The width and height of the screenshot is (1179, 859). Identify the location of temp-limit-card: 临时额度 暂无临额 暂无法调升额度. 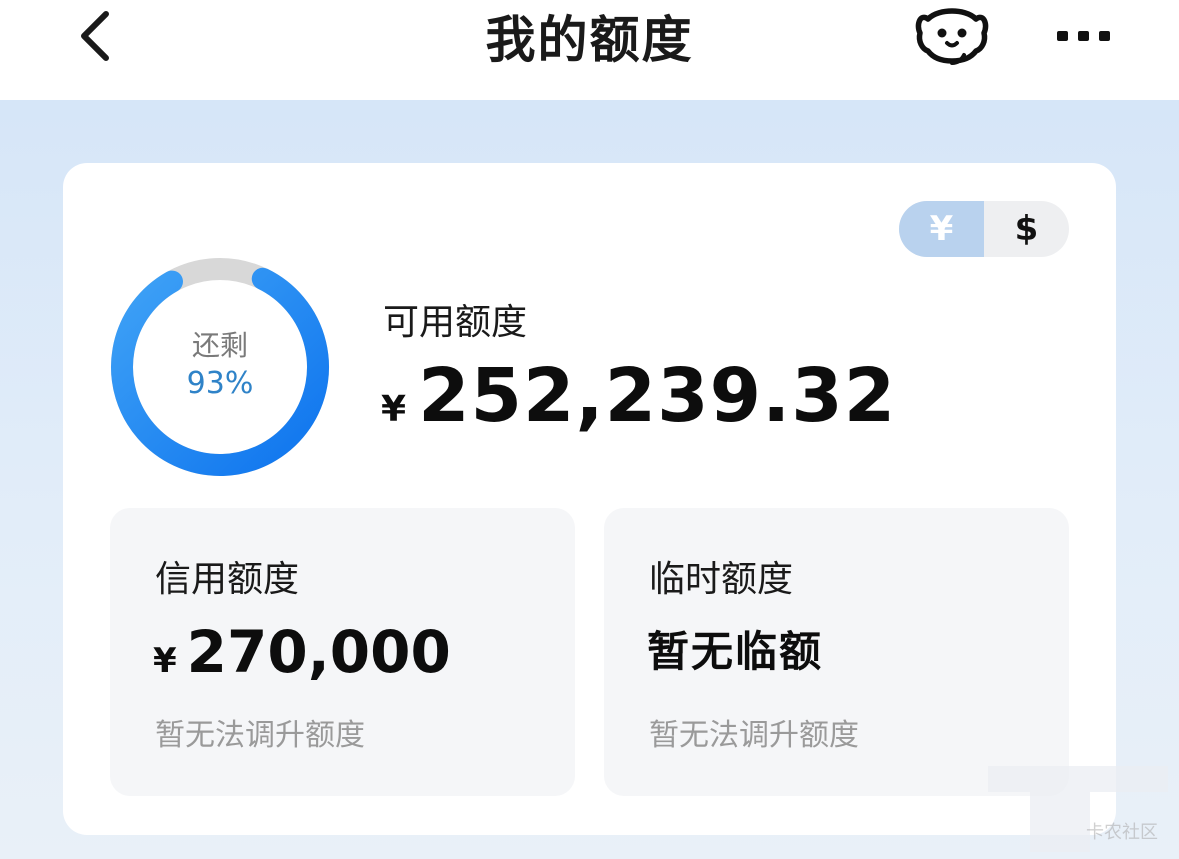
(836, 652).